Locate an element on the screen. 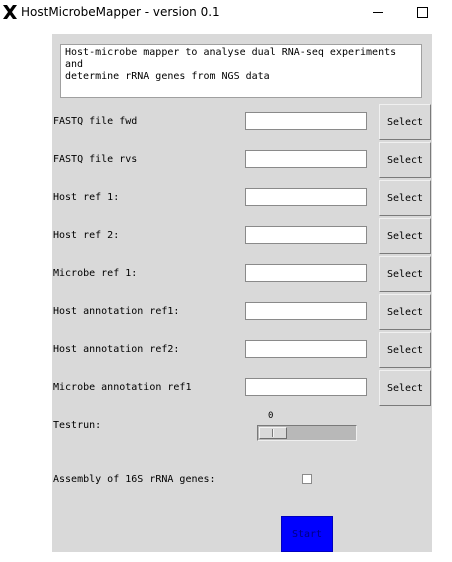 The width and height of the screenshot is (452, 562). x-app-icon is located at coordinates (10, 12).